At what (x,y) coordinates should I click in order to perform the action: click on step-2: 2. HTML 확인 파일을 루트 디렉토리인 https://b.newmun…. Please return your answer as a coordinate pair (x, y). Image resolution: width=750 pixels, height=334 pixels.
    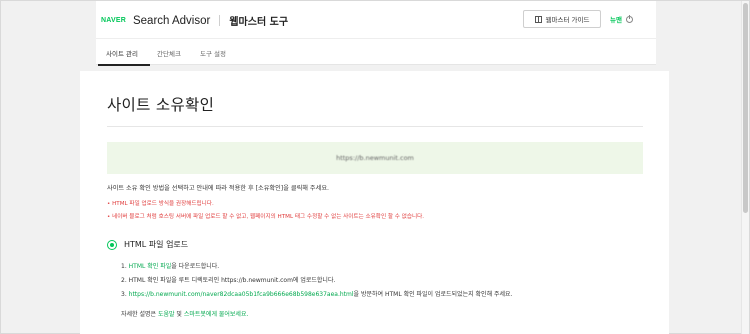
    Looking at the image, I should click on (228, 280).